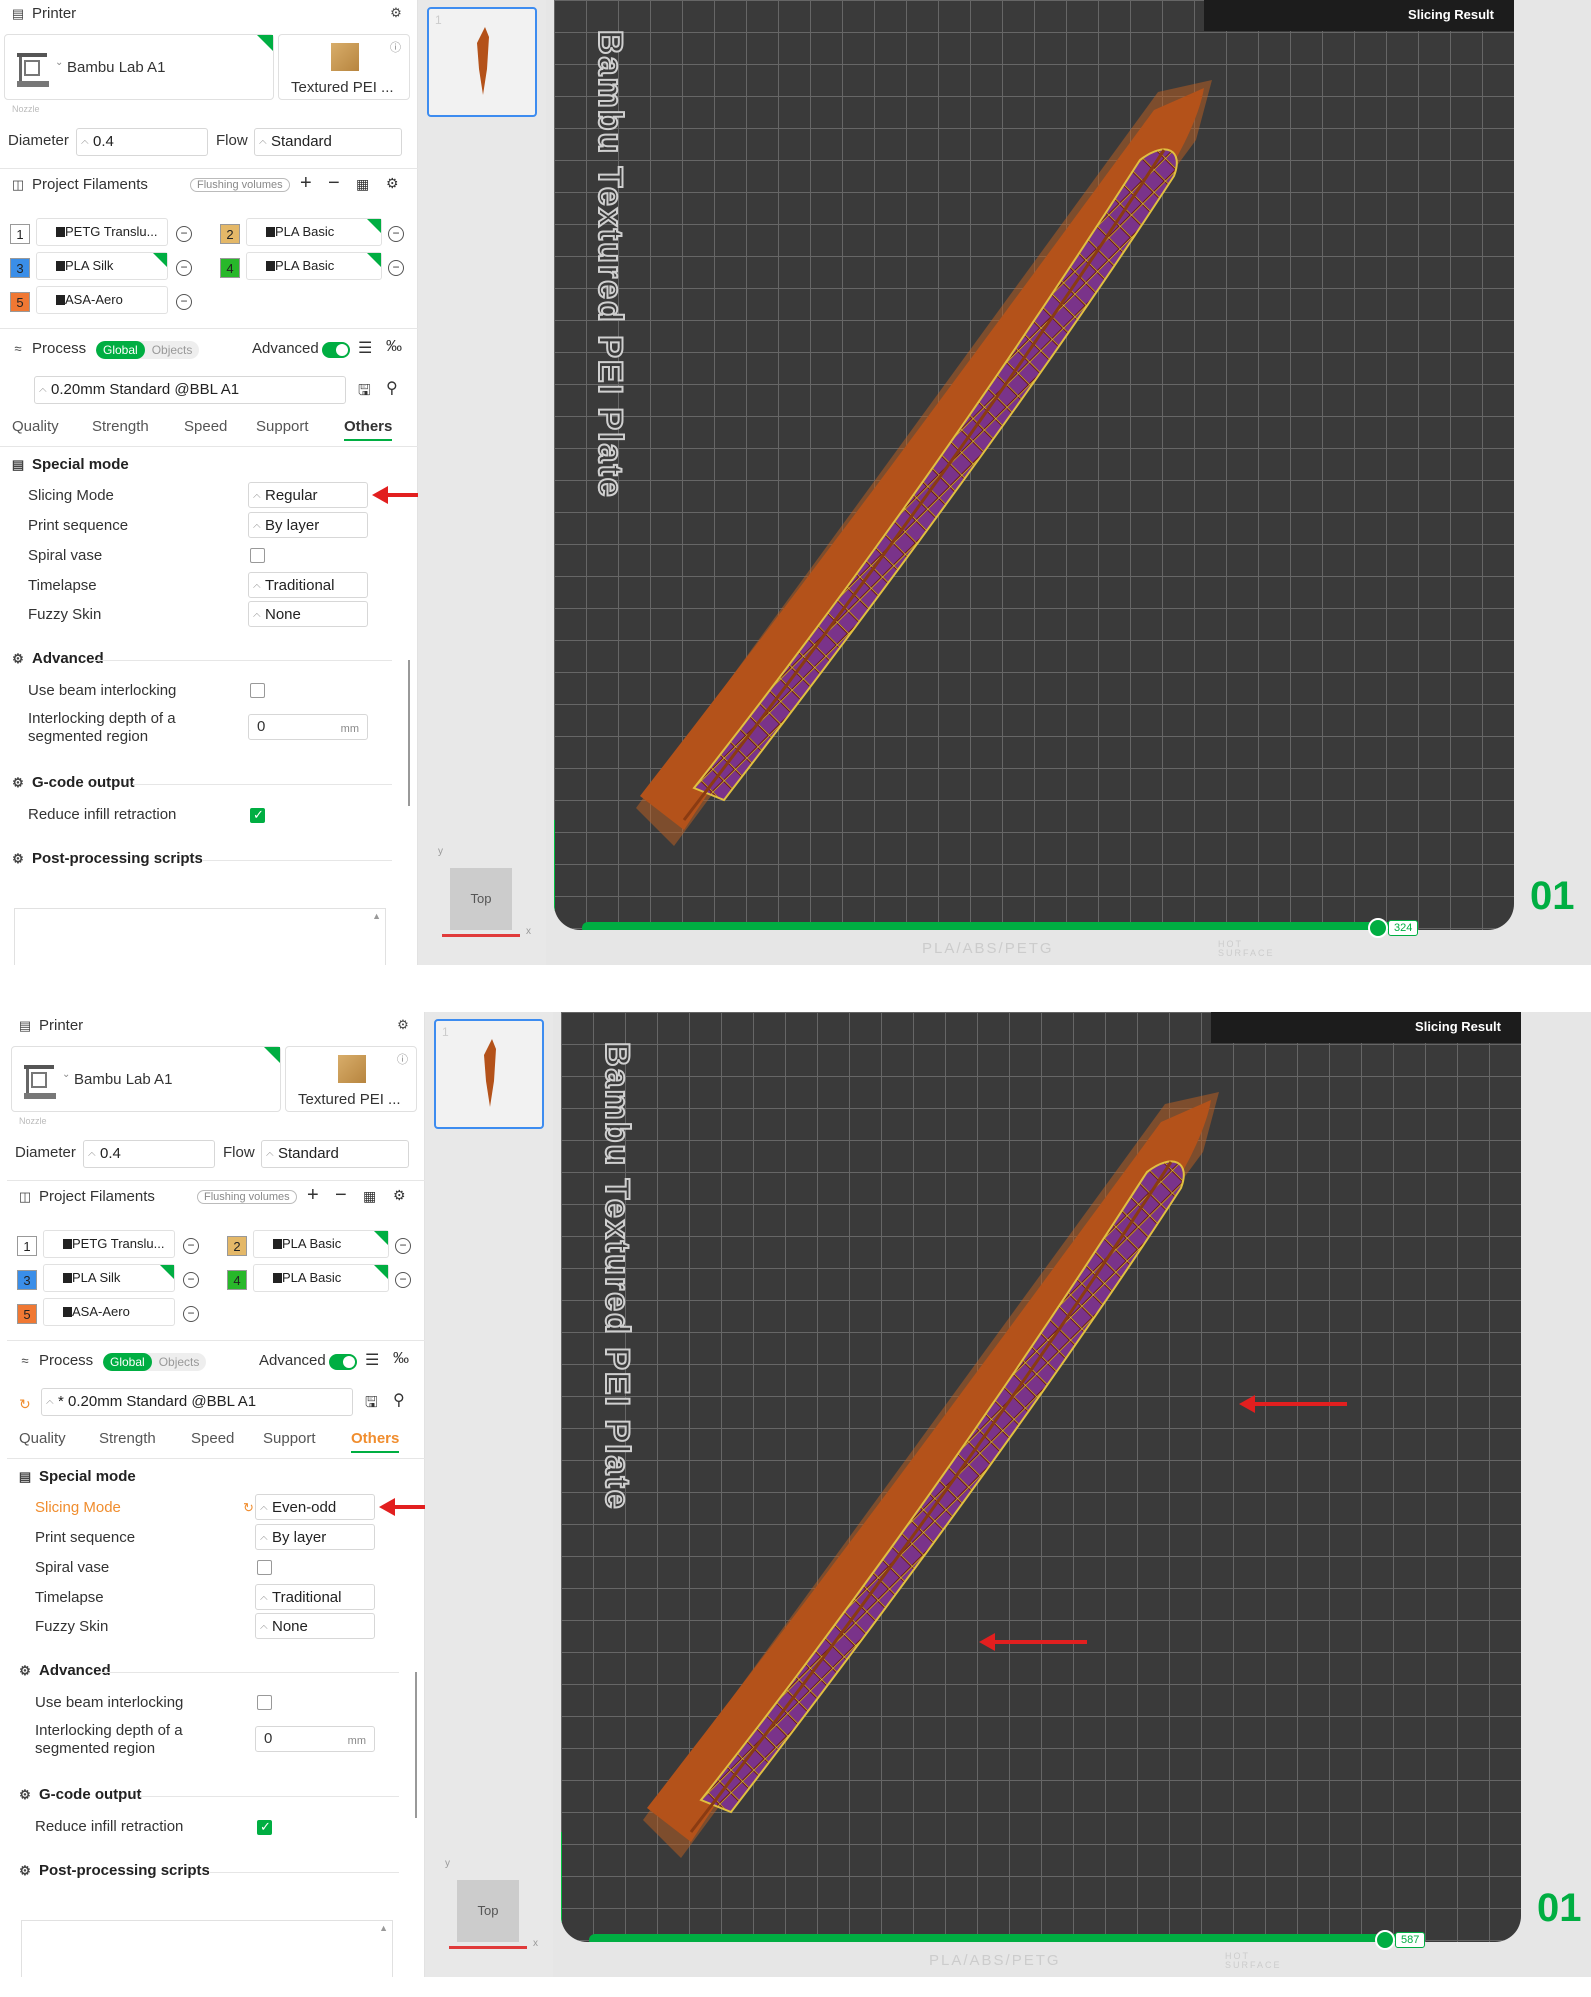  Describe the element at coordinates (197, 1402) in the screenshot. I see `process-preset-select: * 0.20mm Standard @BBL A1` at that location.